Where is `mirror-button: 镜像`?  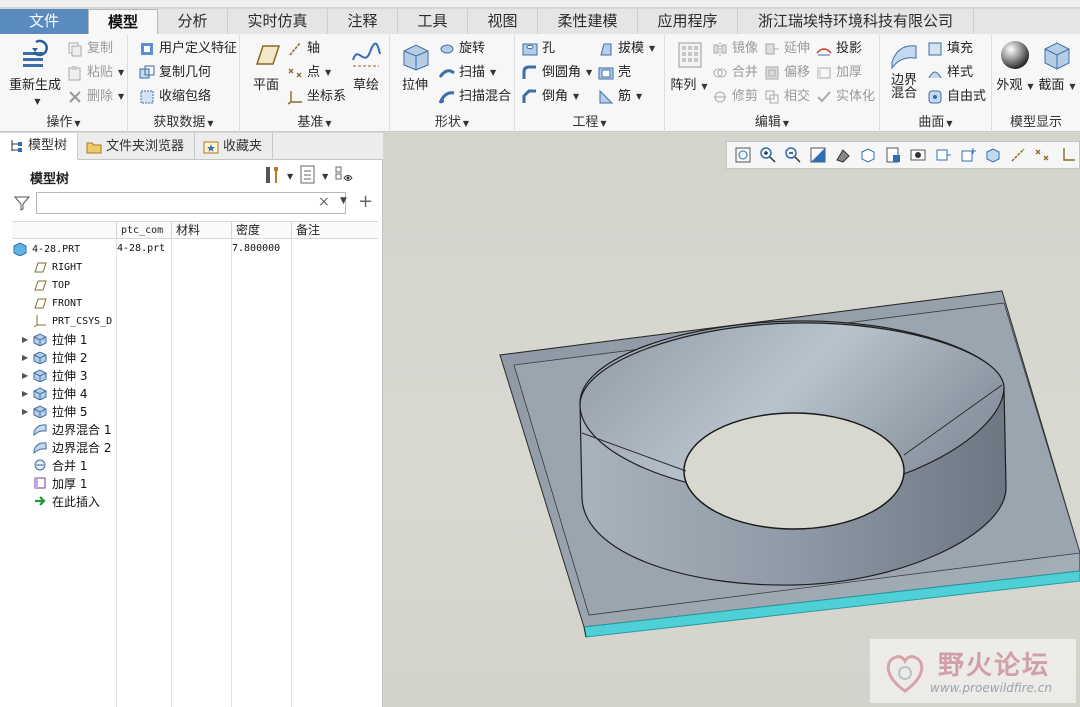 mirror-button: 镜像 is located at coordinates (734, 49).